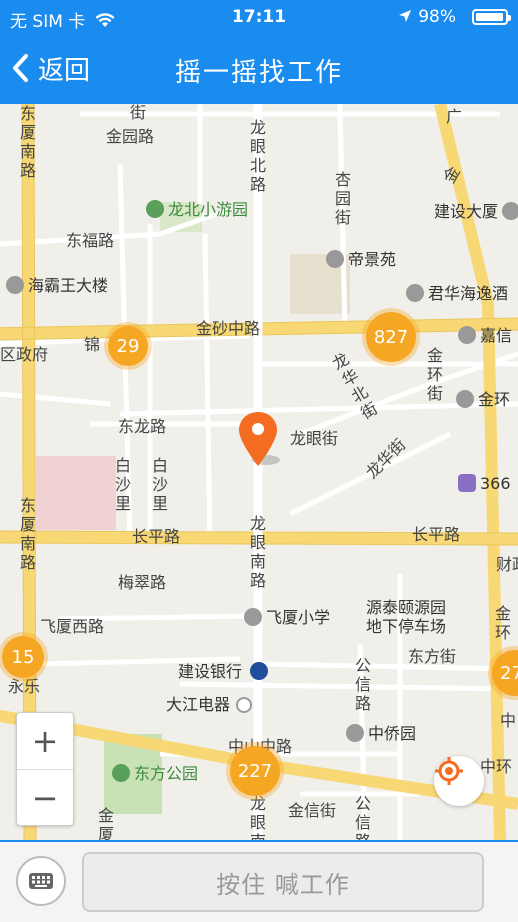  Describe the element at coordinates (255, 771) in the screenshot. I see `job-cluster: 227` at that location.